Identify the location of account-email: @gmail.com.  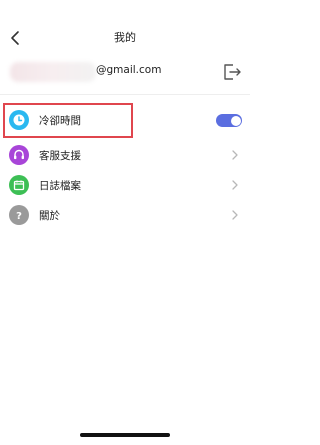
(129, 70).